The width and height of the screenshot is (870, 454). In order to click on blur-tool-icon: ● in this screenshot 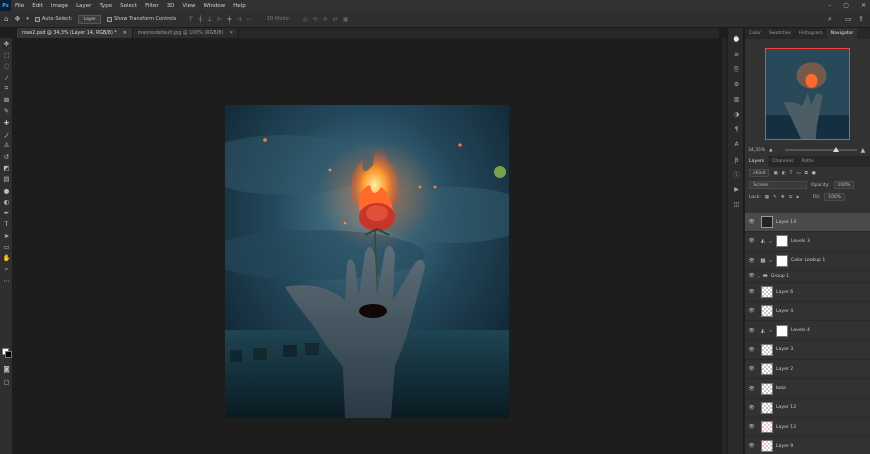, I will do `click(6, 190)`.